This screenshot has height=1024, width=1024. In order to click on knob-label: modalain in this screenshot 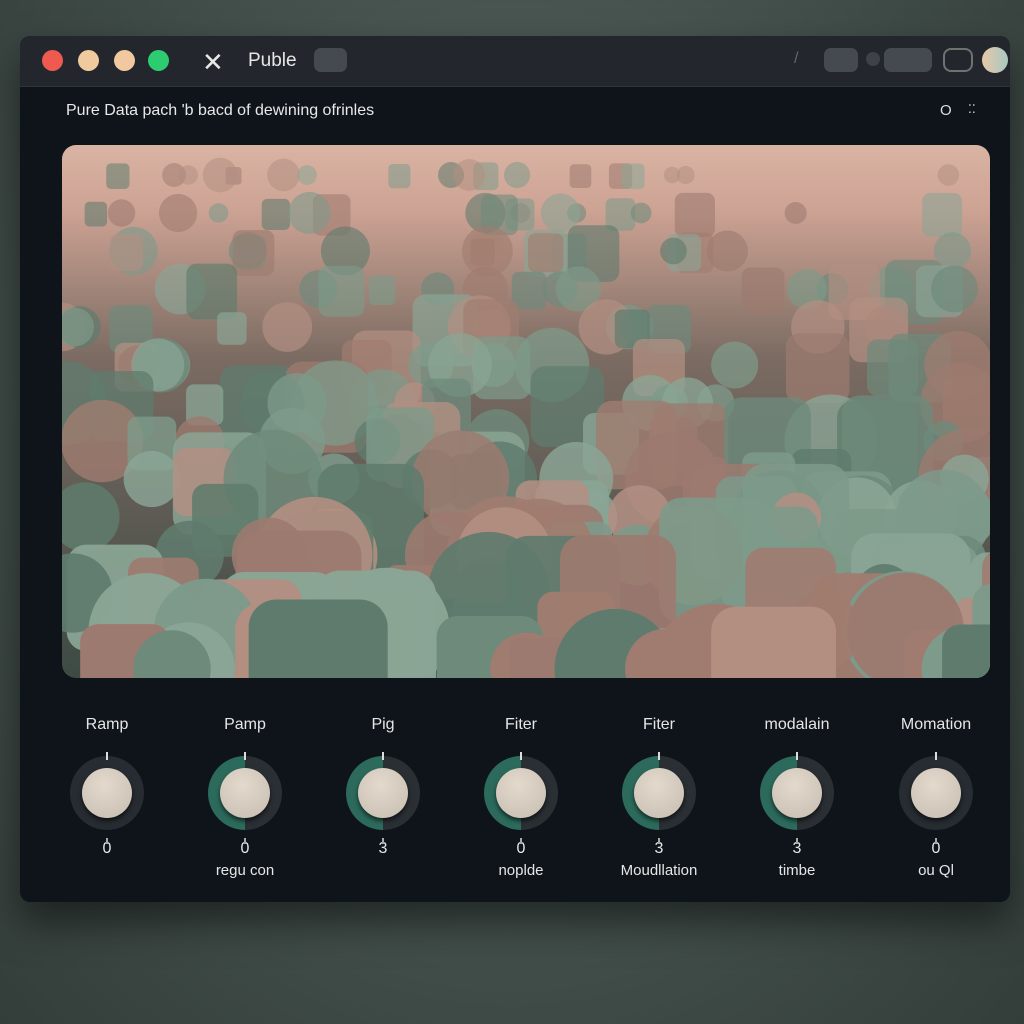, I will do `click(797, 724)`.